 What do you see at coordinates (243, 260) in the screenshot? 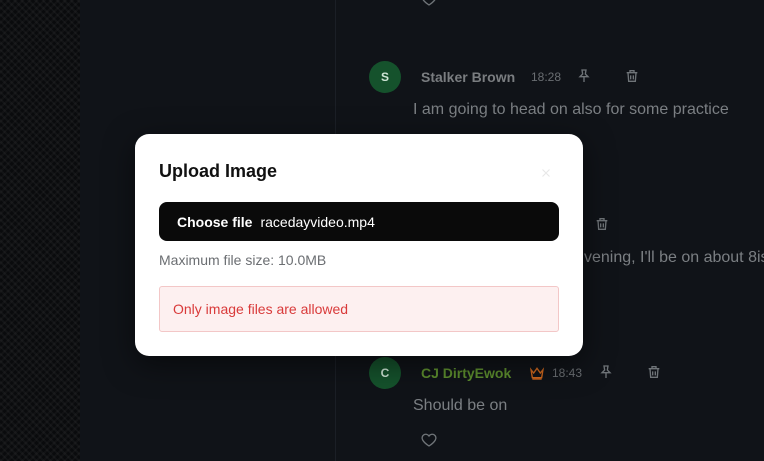
I see `file-size-hint: Maximum file size: 10.0MB` at bounding box center [243, 260].